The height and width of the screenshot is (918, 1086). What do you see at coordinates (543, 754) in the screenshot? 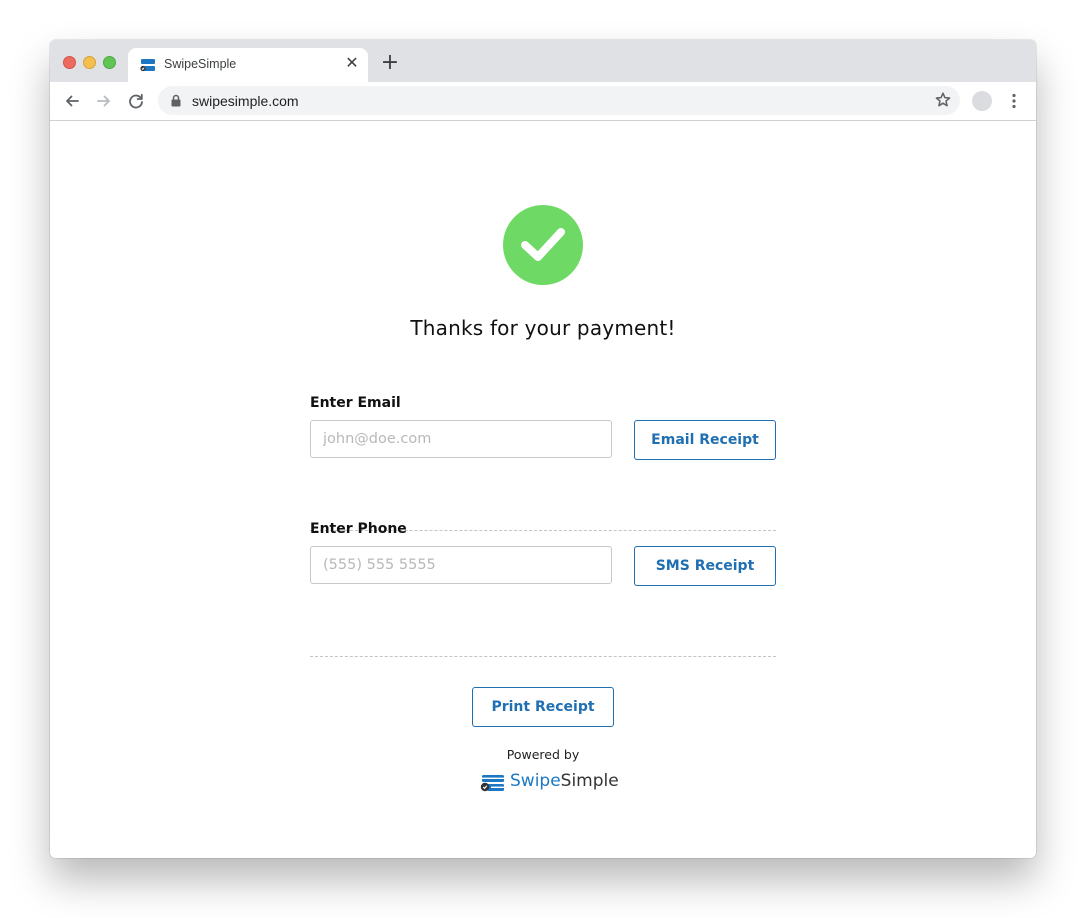
I see `powered-by-text: Powered by` at bounding box center [543, 754].